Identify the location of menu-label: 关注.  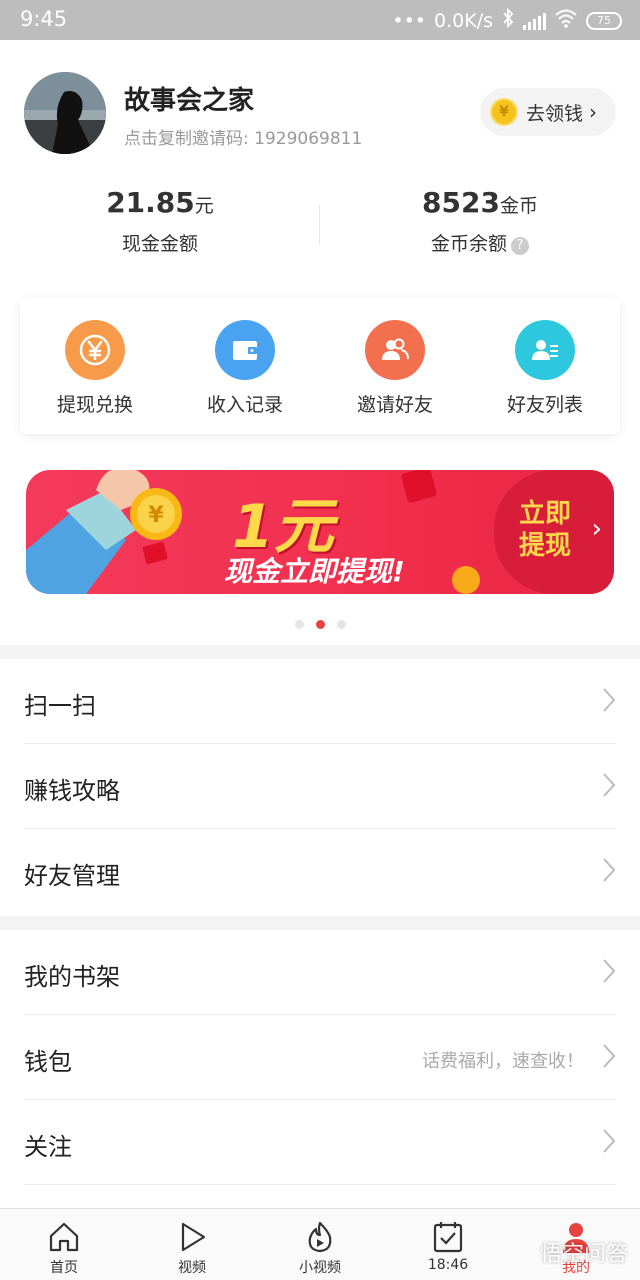
(48, 1147).